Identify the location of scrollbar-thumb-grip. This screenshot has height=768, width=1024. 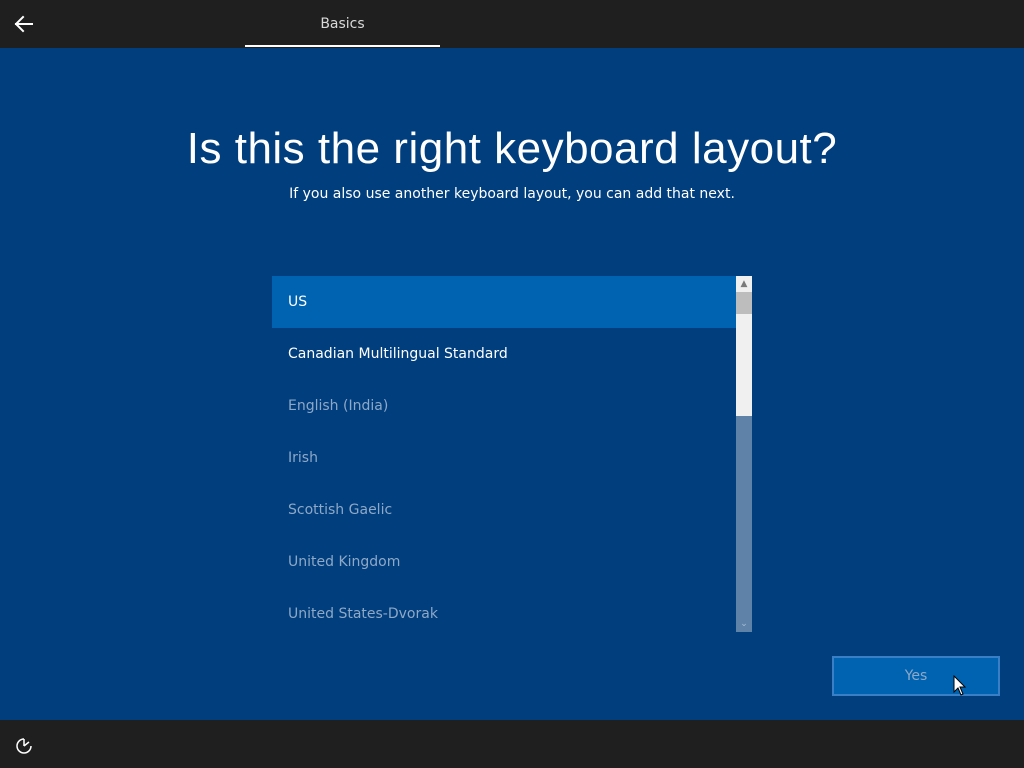
(744, 303).